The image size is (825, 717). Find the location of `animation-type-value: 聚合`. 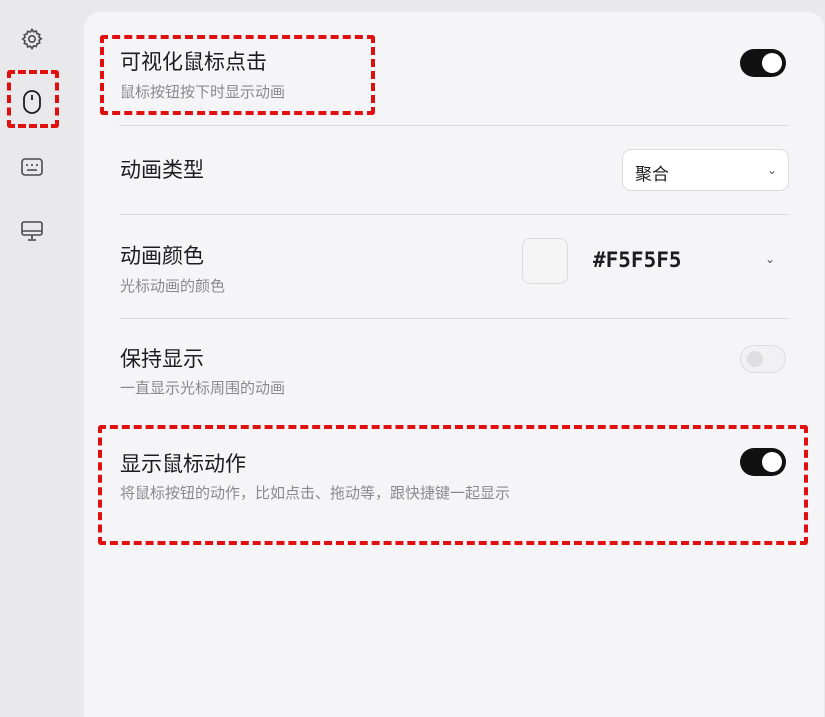

animation-type-value: 聚合 is located at coordinates (652, 175).